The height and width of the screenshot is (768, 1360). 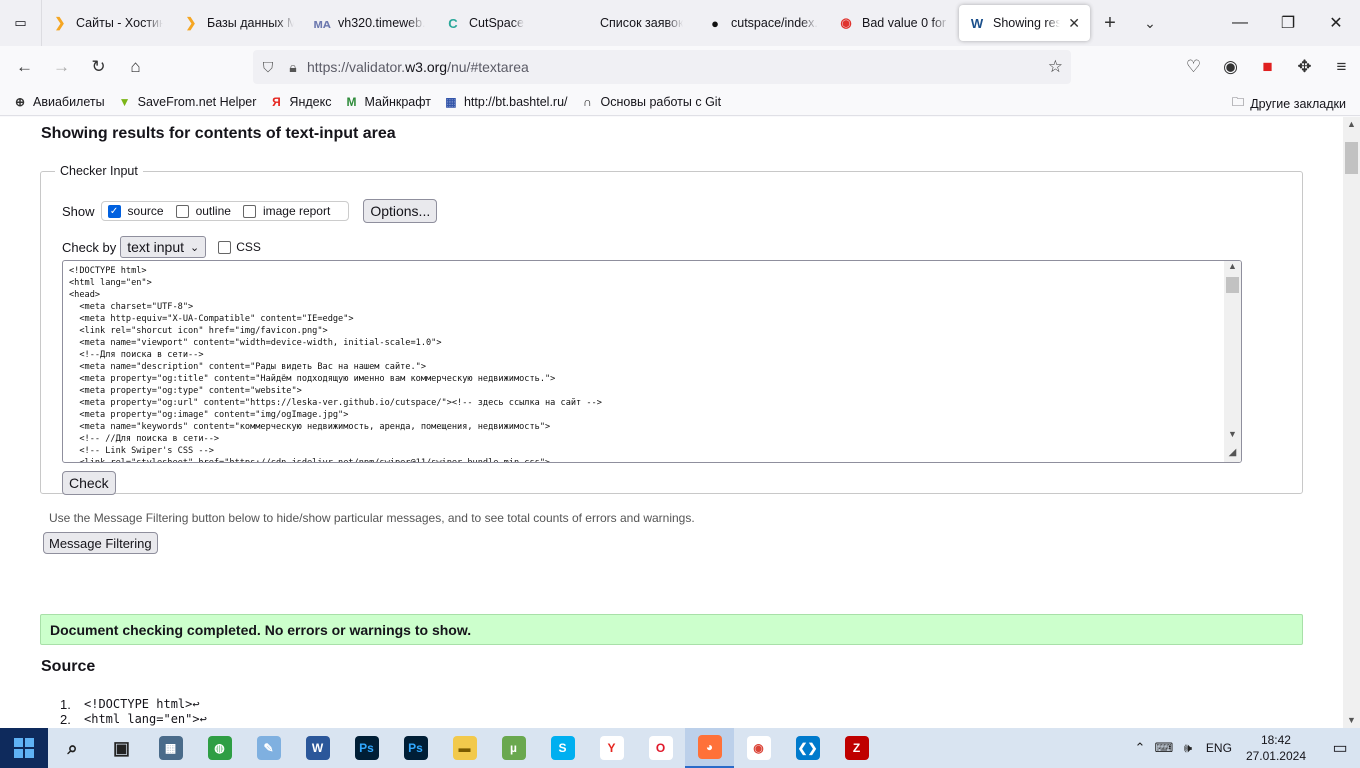 I want to click on clock: 18:42 27.01.2024, so click(x=1276, y=748).